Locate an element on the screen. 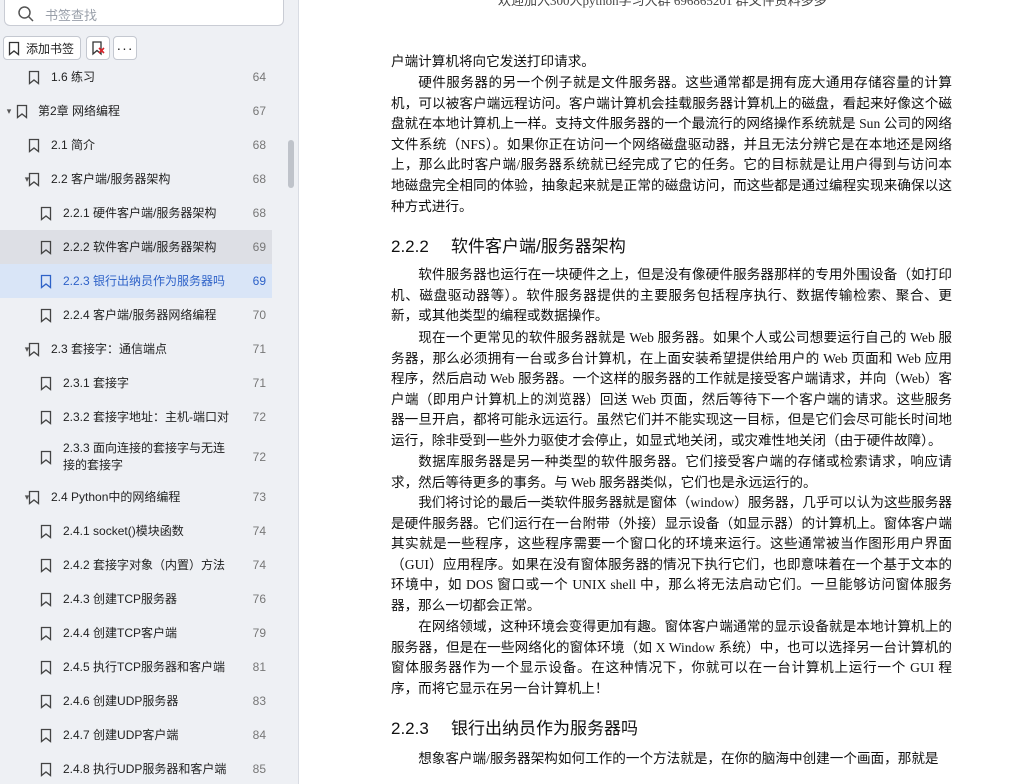 The width and height of the screenshot is (1017, 784). outline-item-label: 2.2.1 硬件客户端/服务器架构 is located at coordinates (140, 212).